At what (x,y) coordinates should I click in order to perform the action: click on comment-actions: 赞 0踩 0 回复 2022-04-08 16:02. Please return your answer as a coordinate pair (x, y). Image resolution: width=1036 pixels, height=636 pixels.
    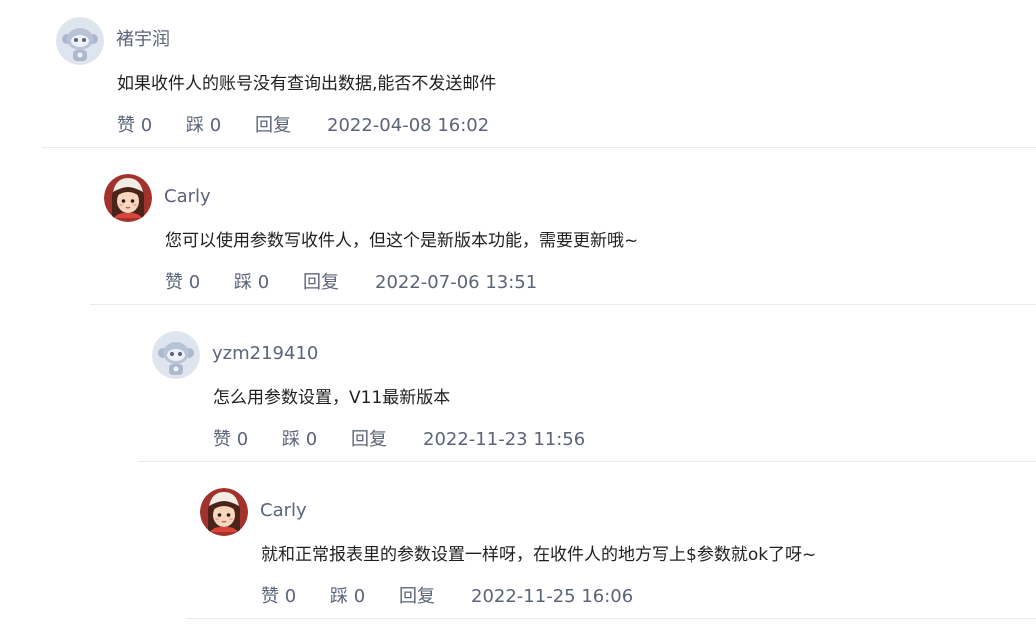
    Looking at the image, I should click on (303, 126).